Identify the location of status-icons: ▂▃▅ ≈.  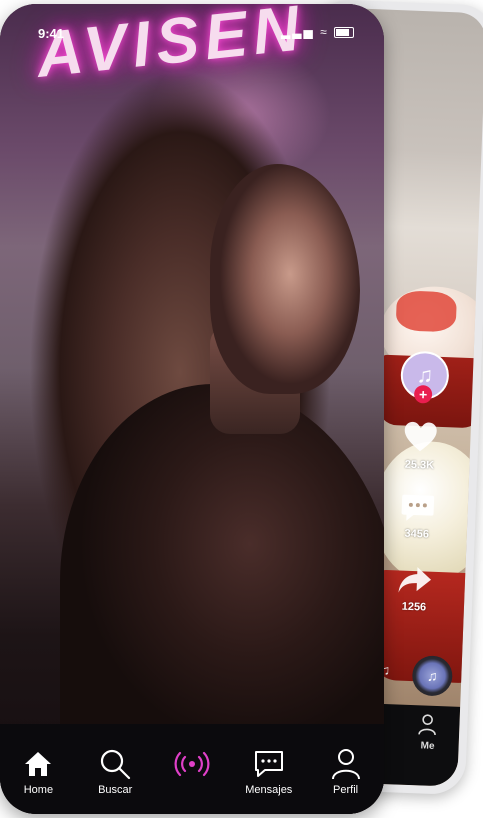
(317, 32).